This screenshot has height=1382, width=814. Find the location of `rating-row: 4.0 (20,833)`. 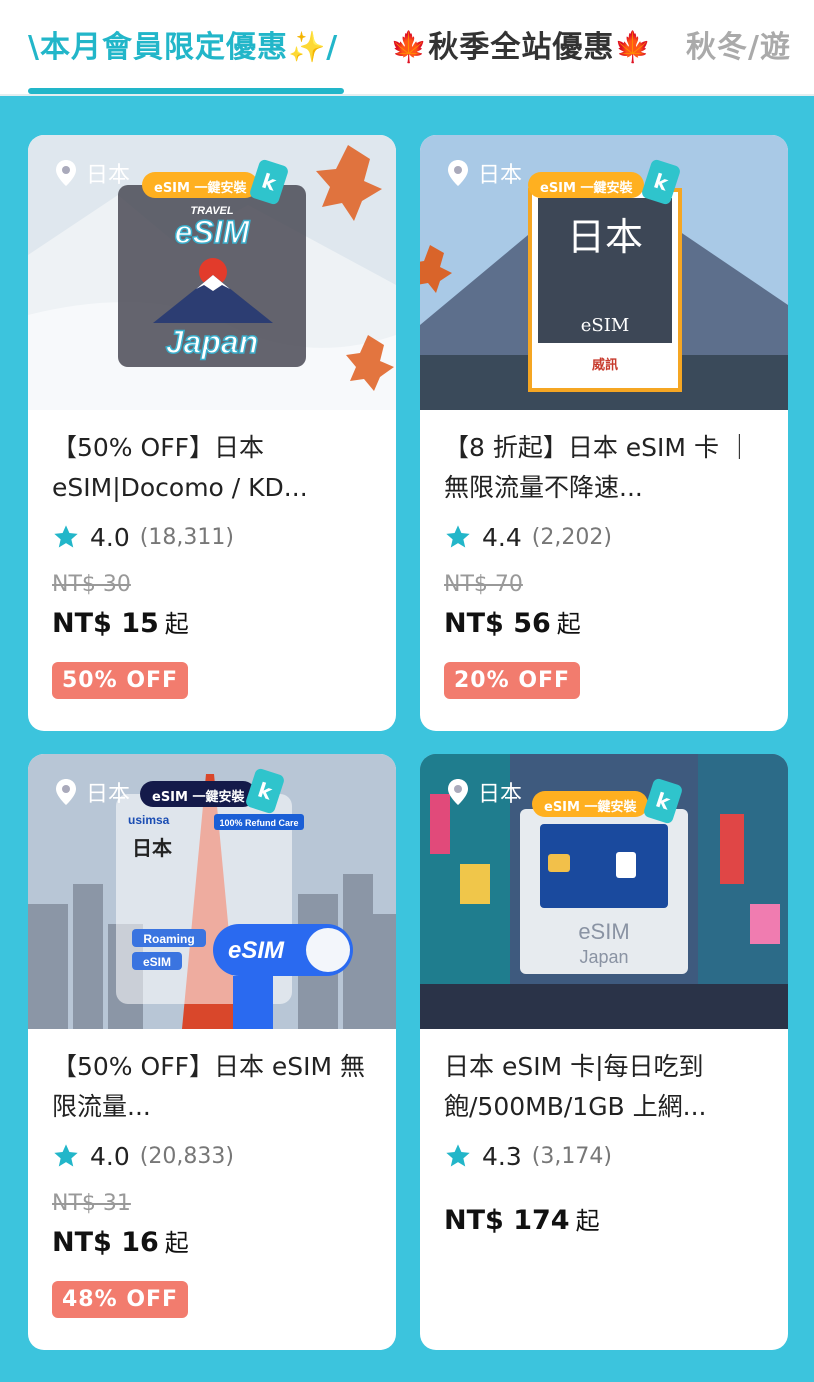

rating-row: 4.0 (20,833) is located at coordinates (212, 1156).